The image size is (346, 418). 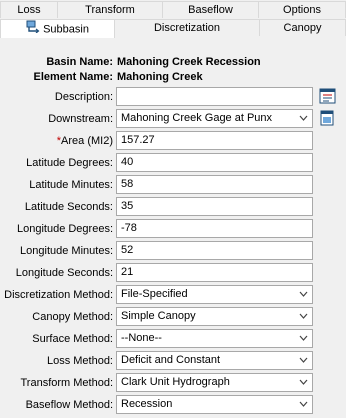 What do you see at coordinates (147, 404) in the screenshot?
I see `baseflow-method-value: Recession` at bounding box center [147, 404].